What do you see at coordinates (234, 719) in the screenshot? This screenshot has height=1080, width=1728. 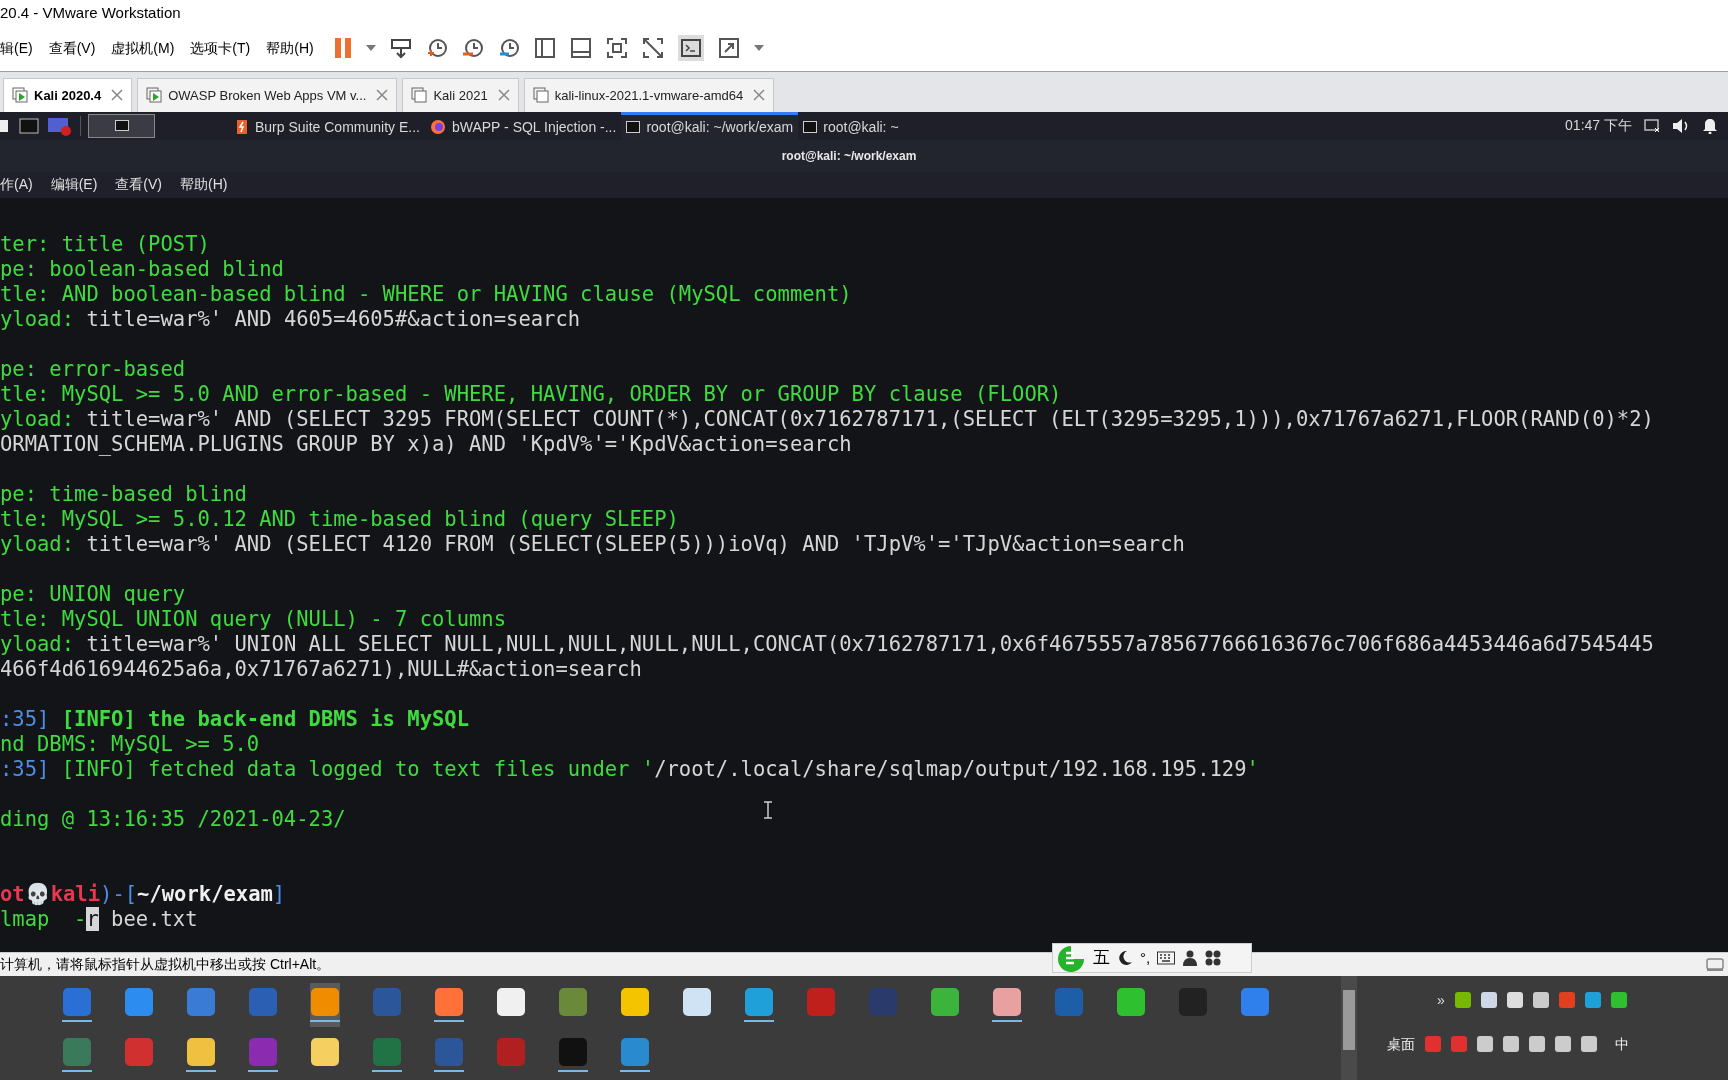 I see `terminal-line: :35] [INFO] the back-end DBMS is MySQL` at bounding box center [234, 719].